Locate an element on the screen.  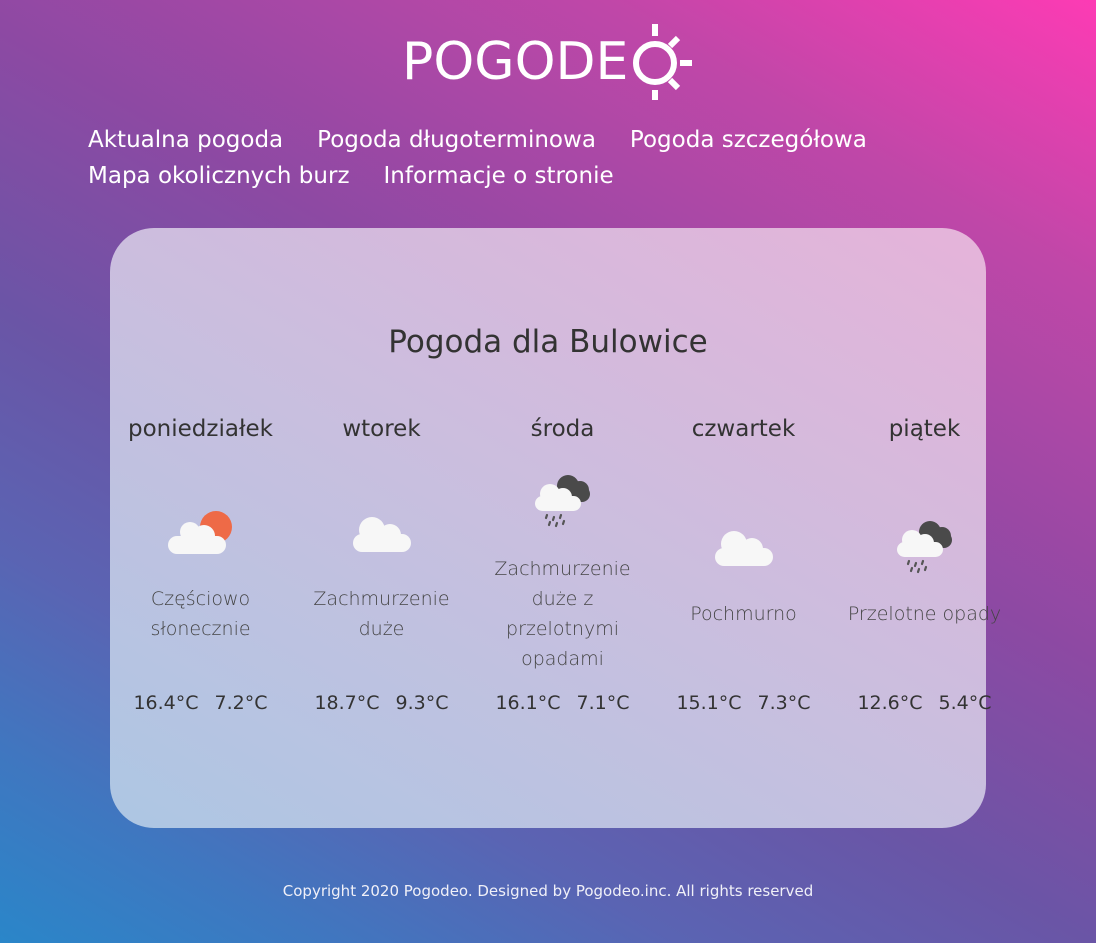
temperature-range: 16.1°C 7.1°C is located at coordinates (562, 703).